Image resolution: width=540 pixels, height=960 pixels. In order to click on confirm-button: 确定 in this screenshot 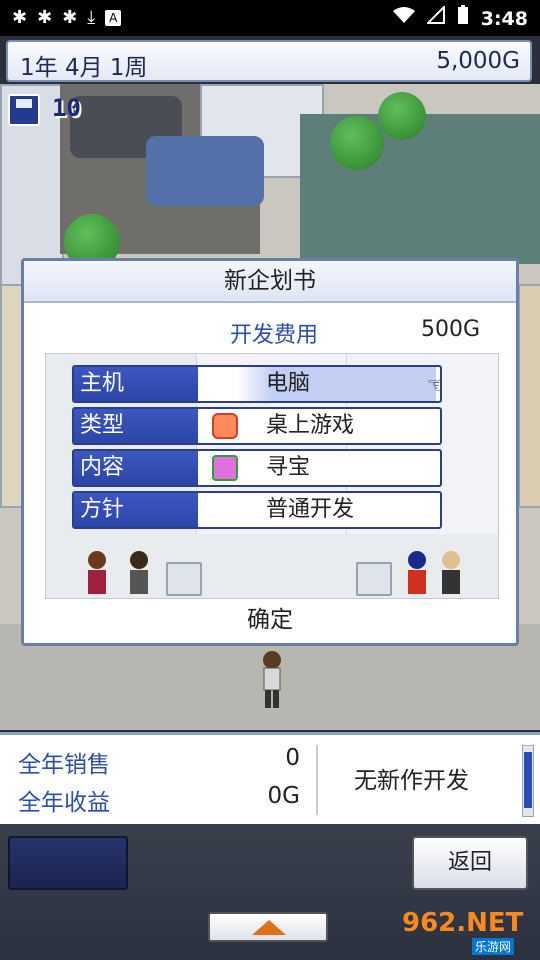, I will do `click(270, 620)`.